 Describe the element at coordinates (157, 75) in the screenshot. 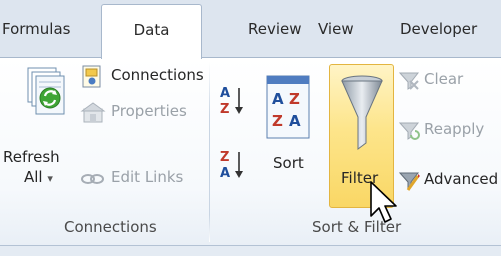

I see `connections-label: Connections` at that location.